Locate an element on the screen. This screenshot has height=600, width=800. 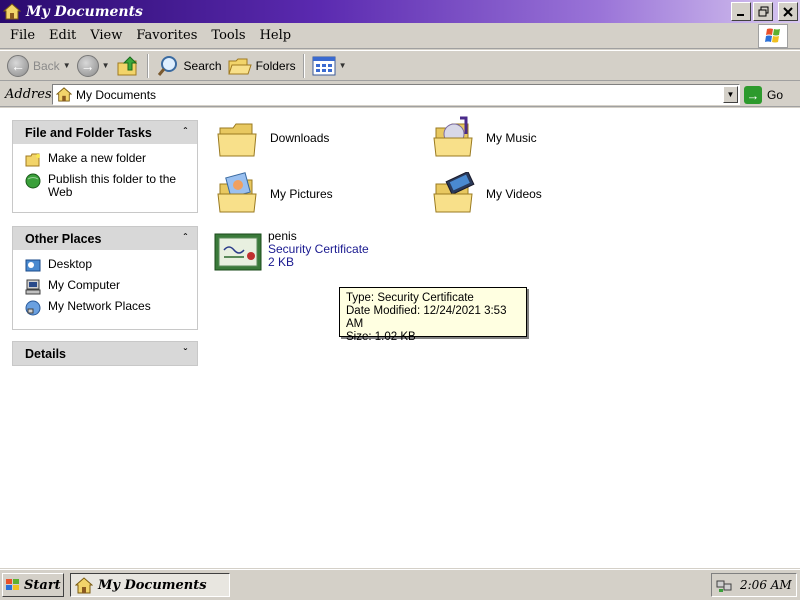
menu-favorites: Favorites is located at coordinates (166, 35).